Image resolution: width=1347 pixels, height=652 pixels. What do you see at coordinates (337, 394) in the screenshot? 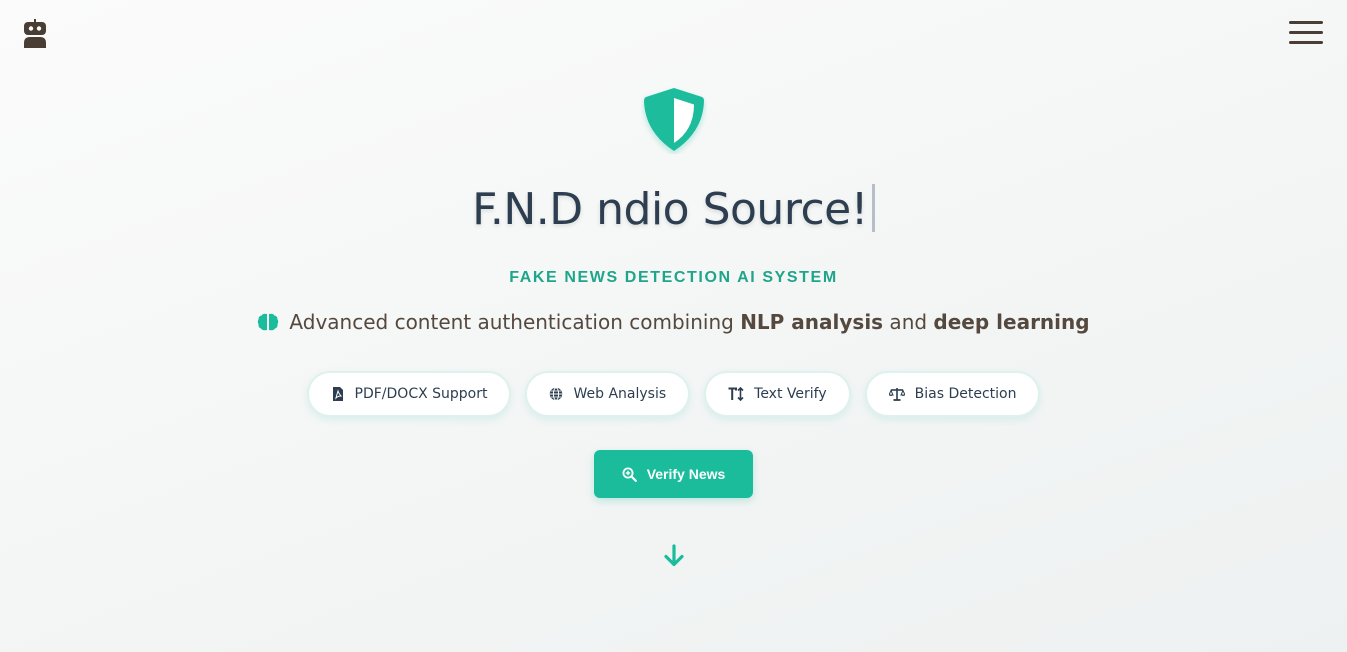
I see `file-pdf-icon` at bounding box center [337, 394].